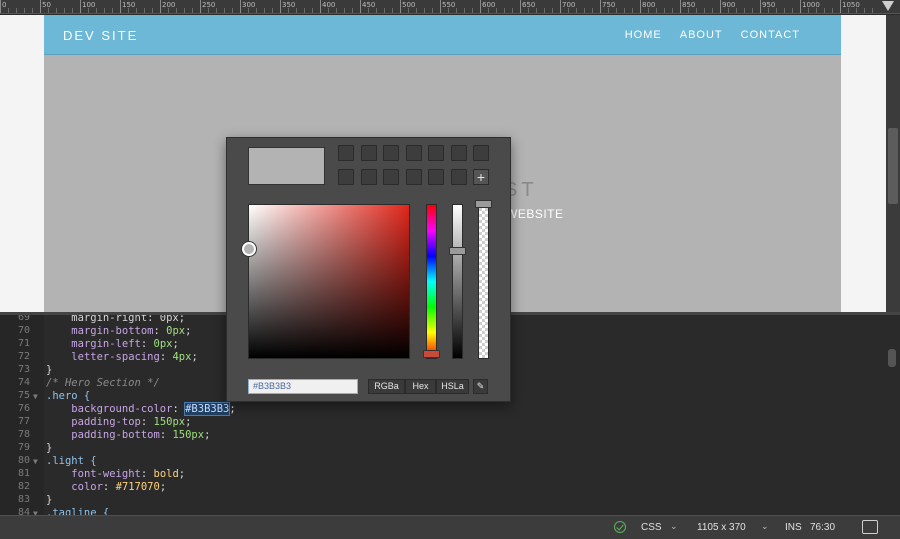 The height and width of the screenshot is (539, 900). I want to click on ruler-handle-icon, so click(888, 6).